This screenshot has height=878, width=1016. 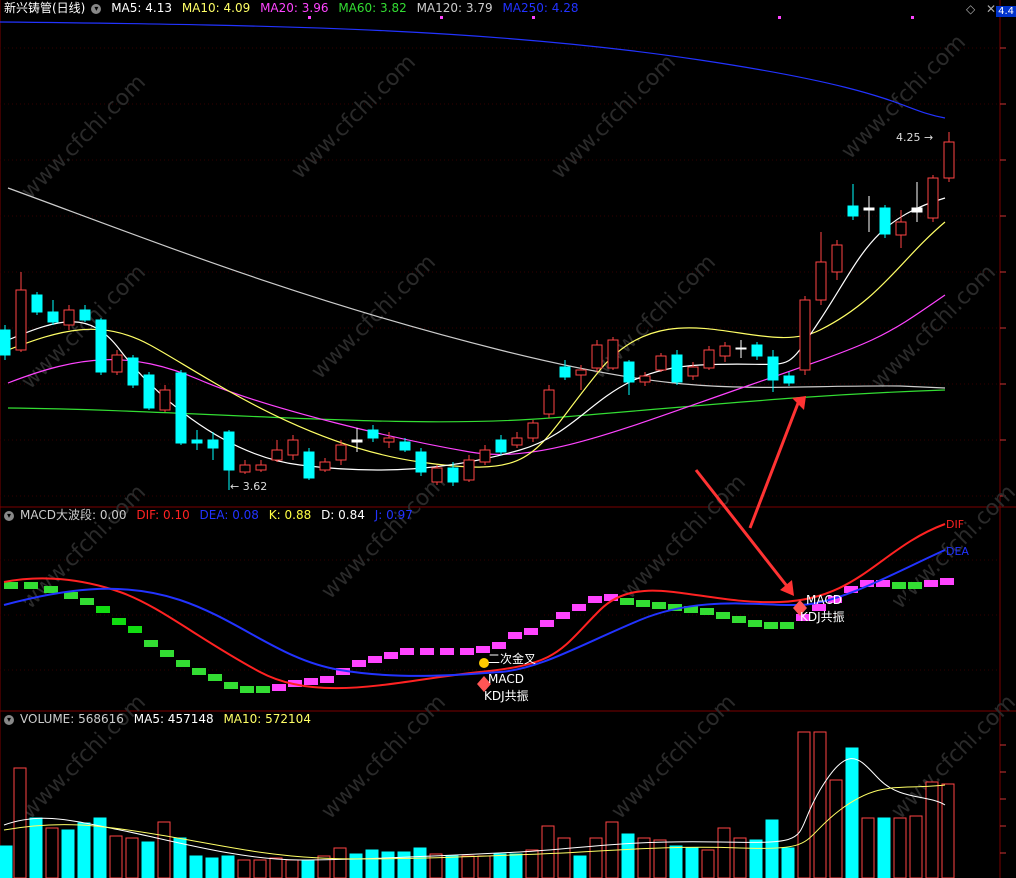 I want to click on d-label: D: 0.84, so click(x=343, y=515).